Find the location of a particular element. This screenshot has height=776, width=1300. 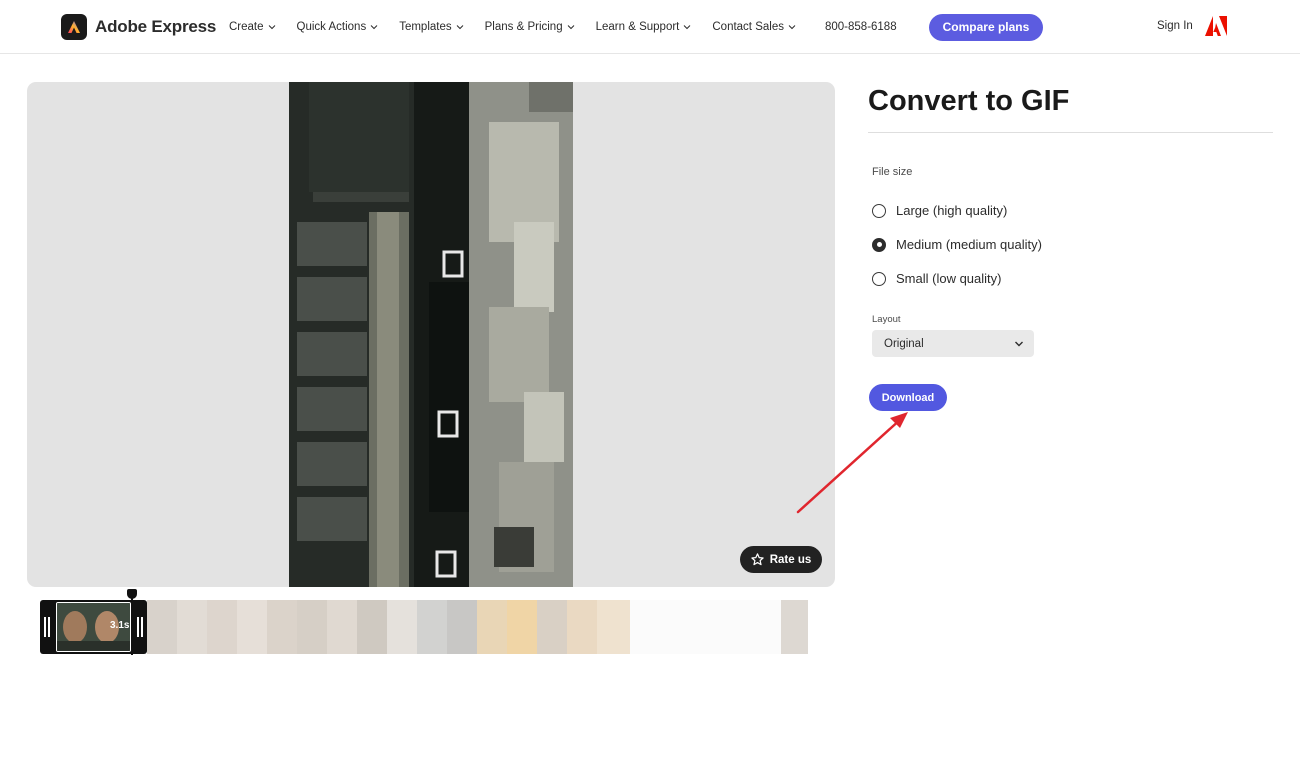

nav-templates: Templates is located at coordinates (431, 27).